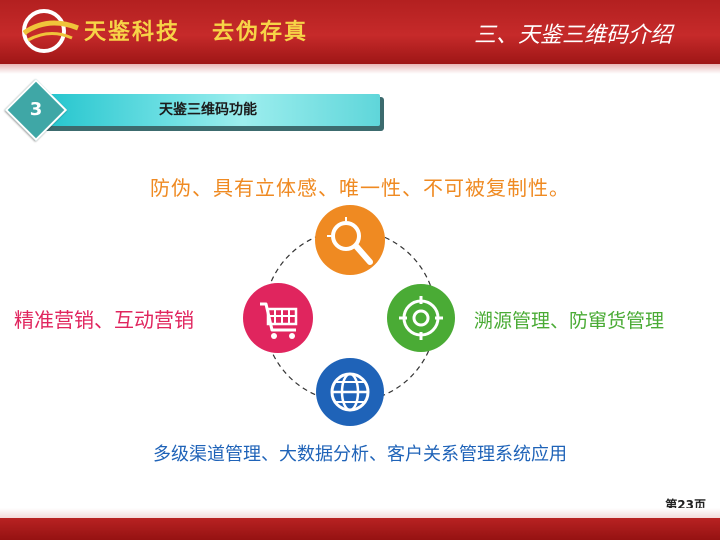 Image resolution: width=720 pixels, height=540 pixels. What do you see at coordinates (350, 240) in the screenshot?
I see `magnifier-icon` at bounding box center [350, 240].